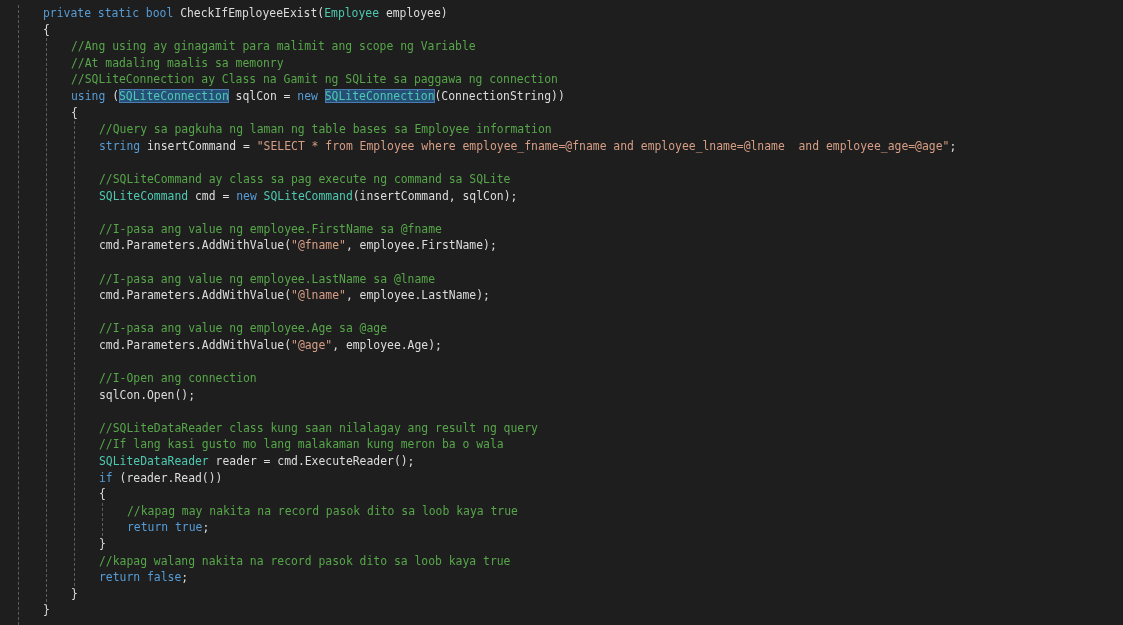 This screenshot has width=1123, height=625. What do you see at coordinates (270, 229) in the screenshot?
I see `code-comment: //I-pasa ang value ng employee.FirstName sa @fname` at bounding box center [270, 229].